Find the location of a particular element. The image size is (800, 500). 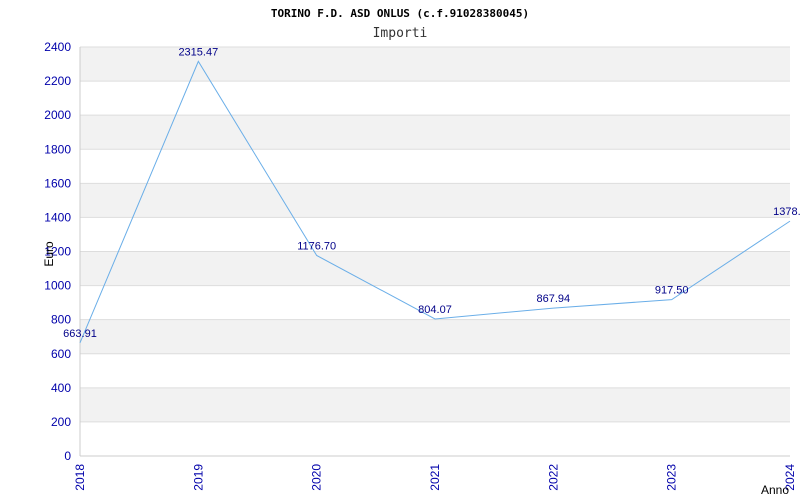

y-tick-label: 2000 is located at coordinates (57, 115).